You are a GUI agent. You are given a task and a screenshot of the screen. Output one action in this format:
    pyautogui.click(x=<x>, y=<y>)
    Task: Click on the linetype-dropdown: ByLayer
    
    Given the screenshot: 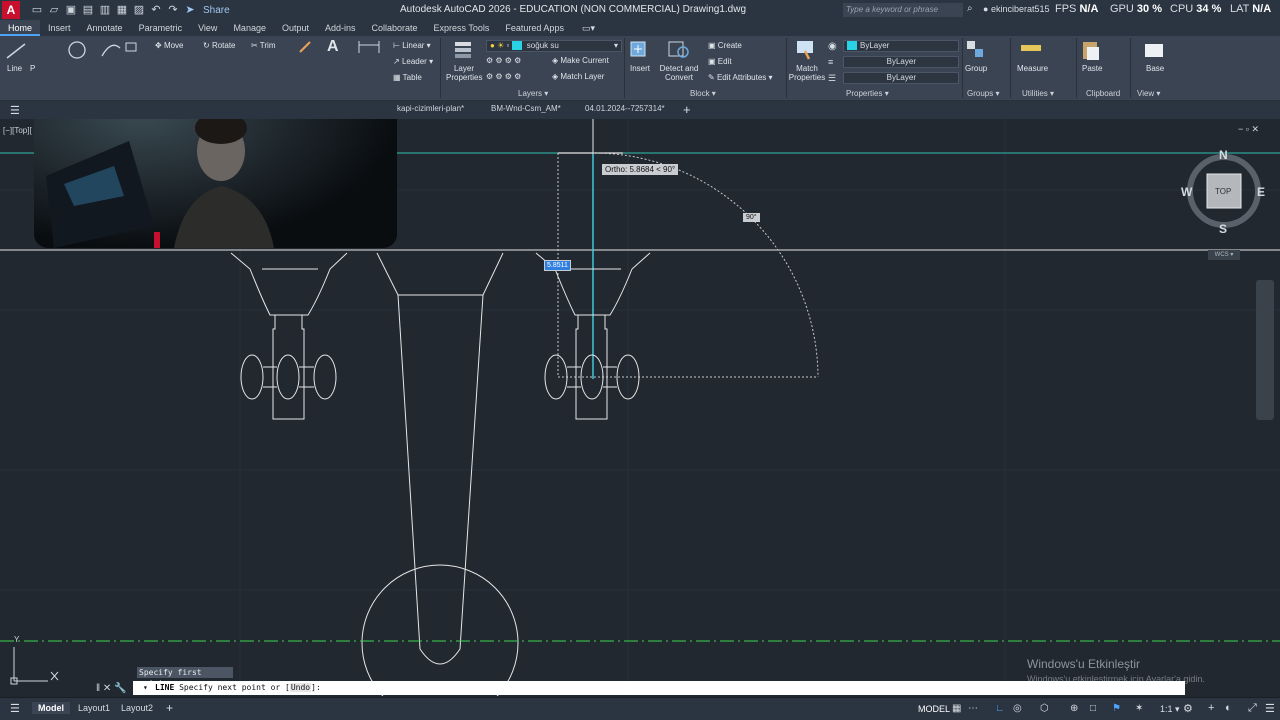 What is the action you would take?
    pyautogui.click(x=901, y=62)
    